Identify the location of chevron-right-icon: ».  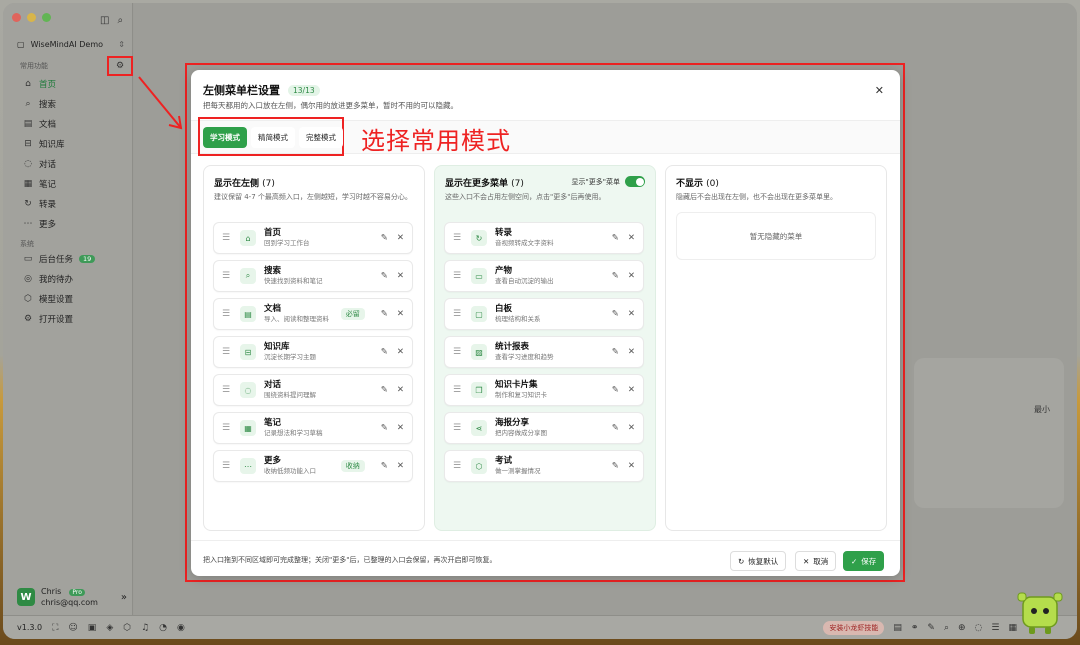
(124, 597).